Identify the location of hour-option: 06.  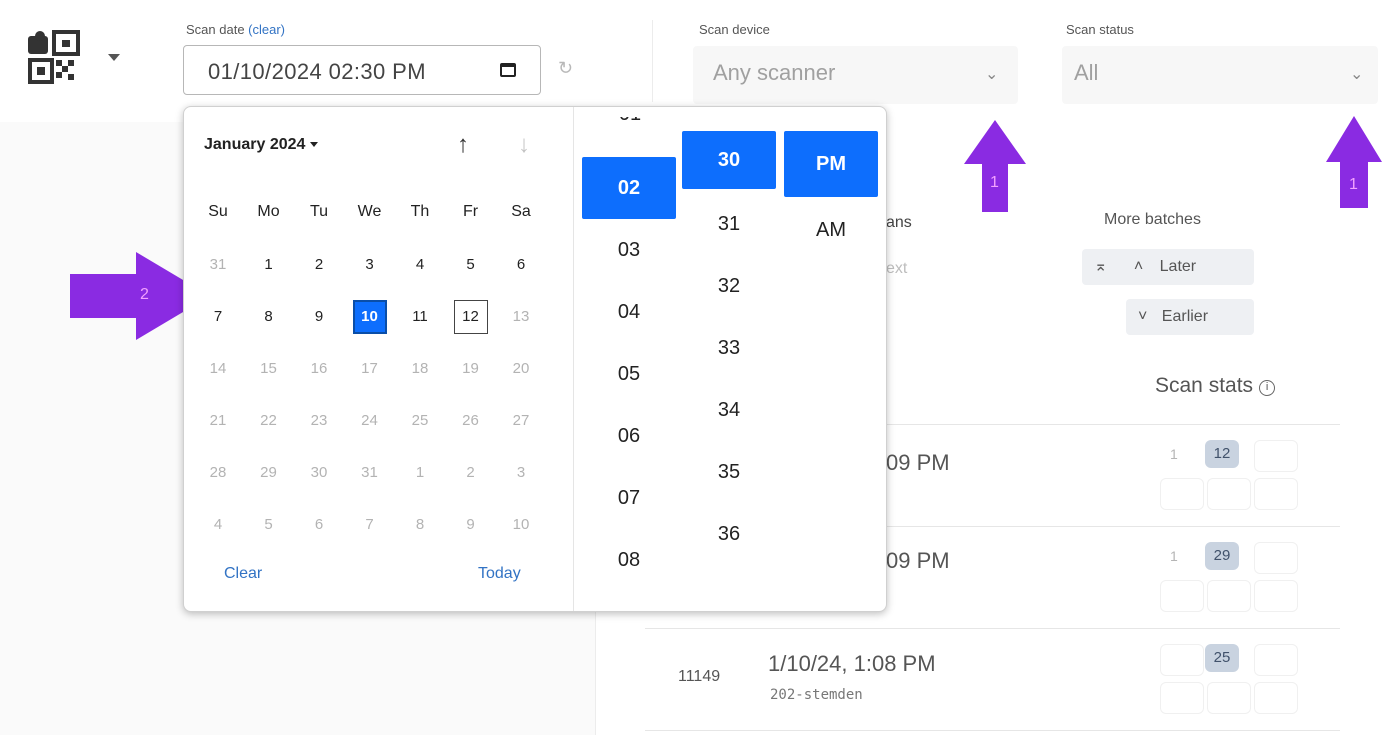
(629, 436).